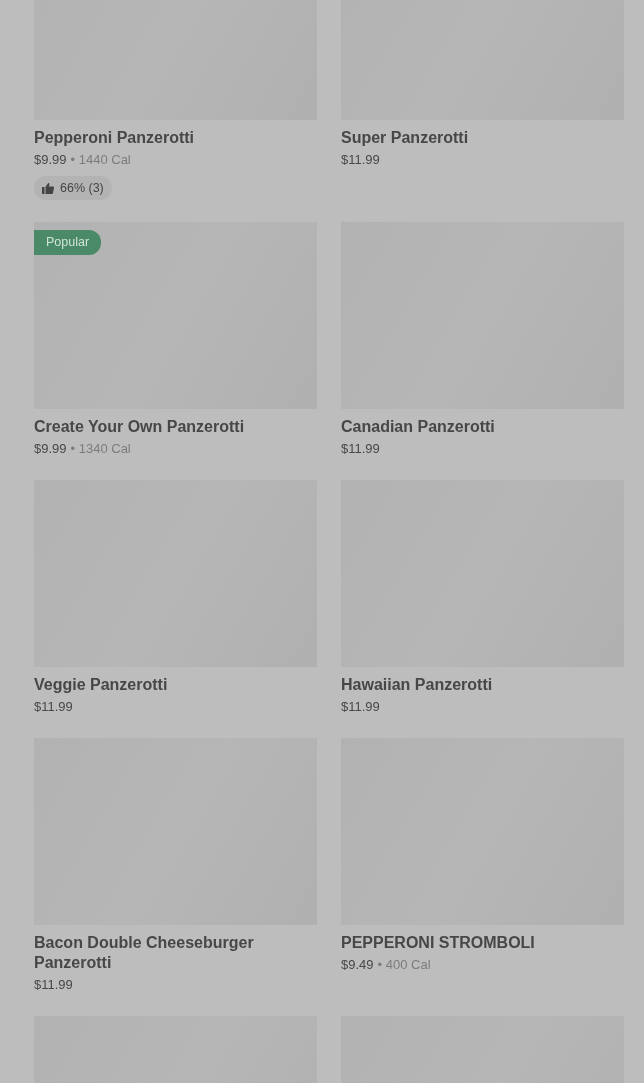 The height and width of the screenshot is (1083, 644). Describe the element at coordinates (175, 138) in the screenshot. I see `item-name: Pepperoni Panzerotti` at that location.